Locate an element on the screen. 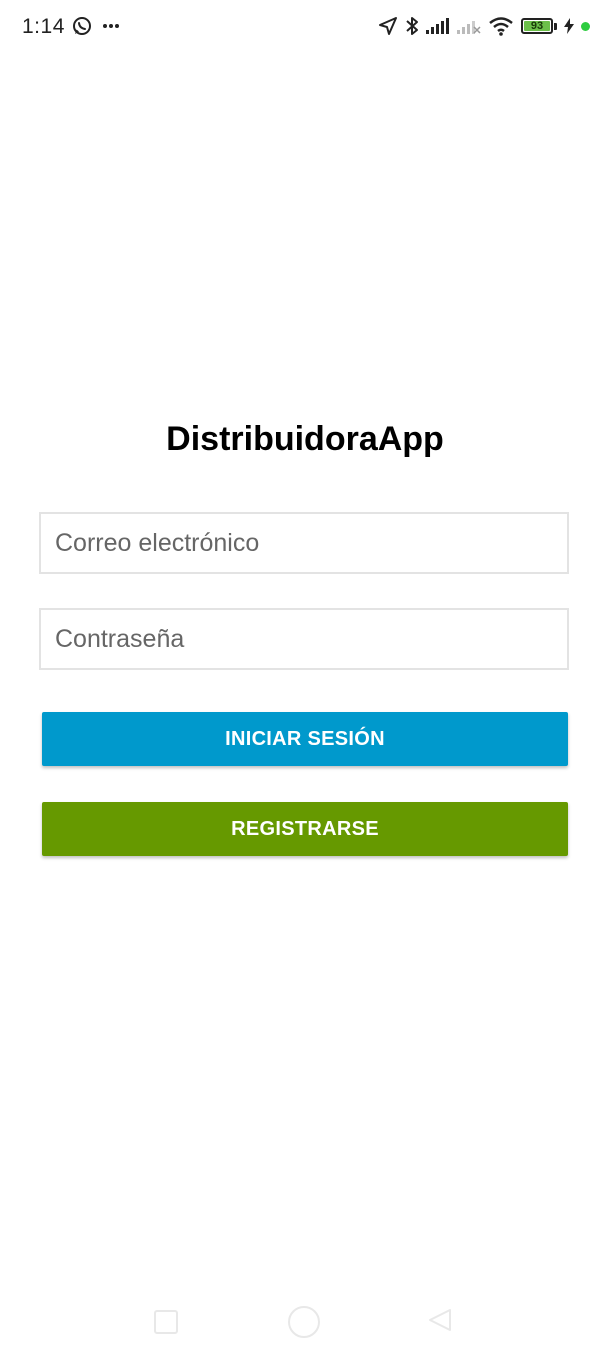 The height and width of the screenshot is (1356, 610). password-field-container is located at coordinates (304, 639).